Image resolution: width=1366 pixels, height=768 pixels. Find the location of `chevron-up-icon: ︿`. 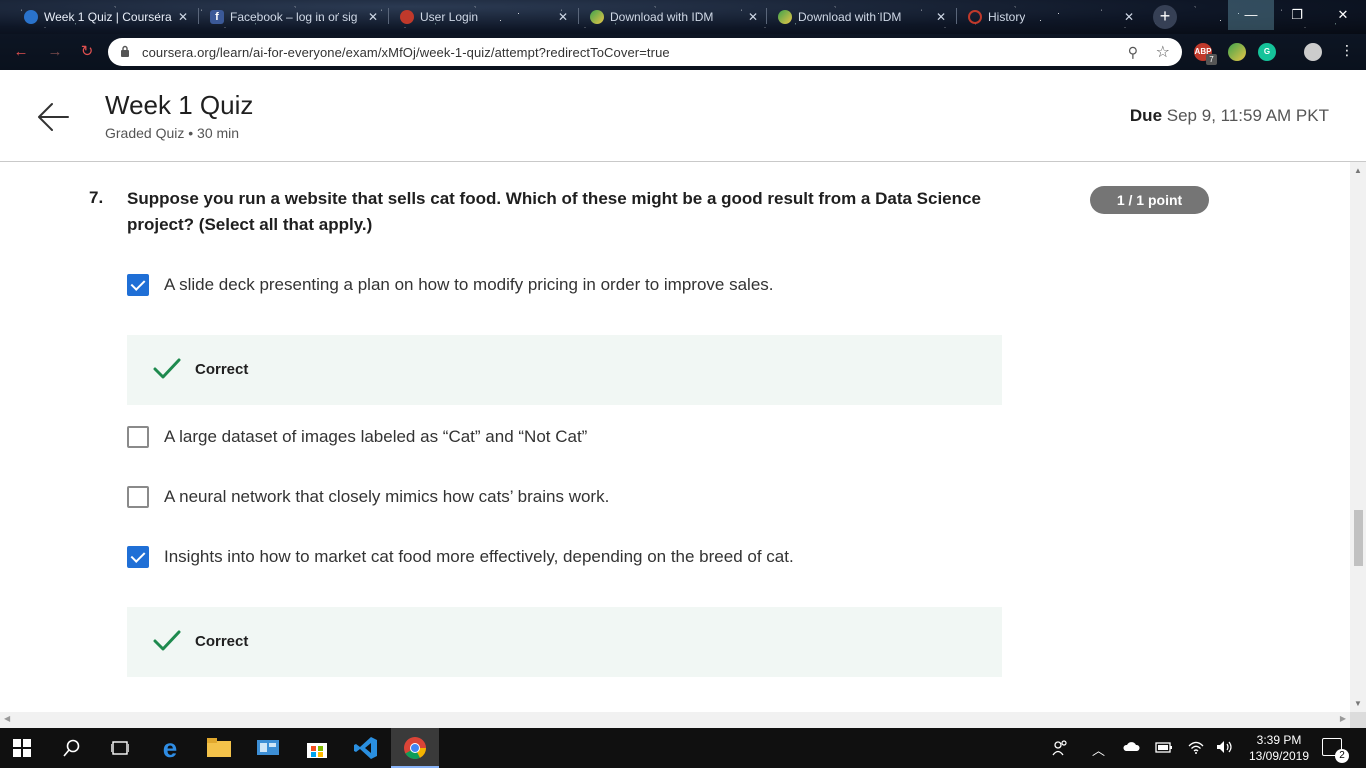

chevron-up-icon: ︿ is located at coordinates (1098, 749).